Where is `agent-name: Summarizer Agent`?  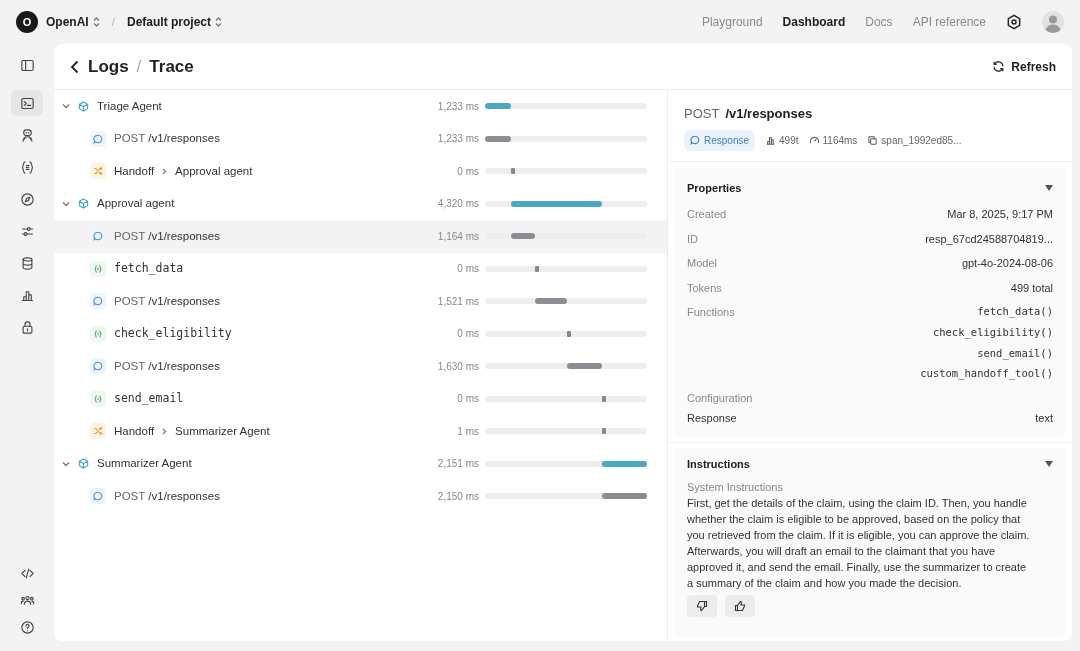 agent-name: Summarizer Agent is located at coordinates (144, 464).